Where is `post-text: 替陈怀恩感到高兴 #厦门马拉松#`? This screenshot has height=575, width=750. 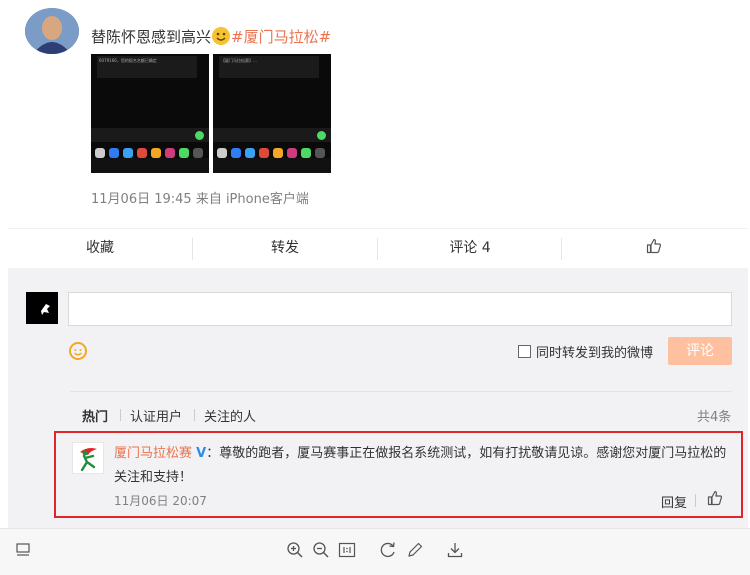
post-text: 替陈怀恩感到高兴 #厦门马拉松# is located at coordinates (211, 36).